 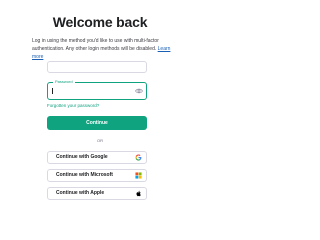 I want to click on eye-icon, so click(x=139, y=91).